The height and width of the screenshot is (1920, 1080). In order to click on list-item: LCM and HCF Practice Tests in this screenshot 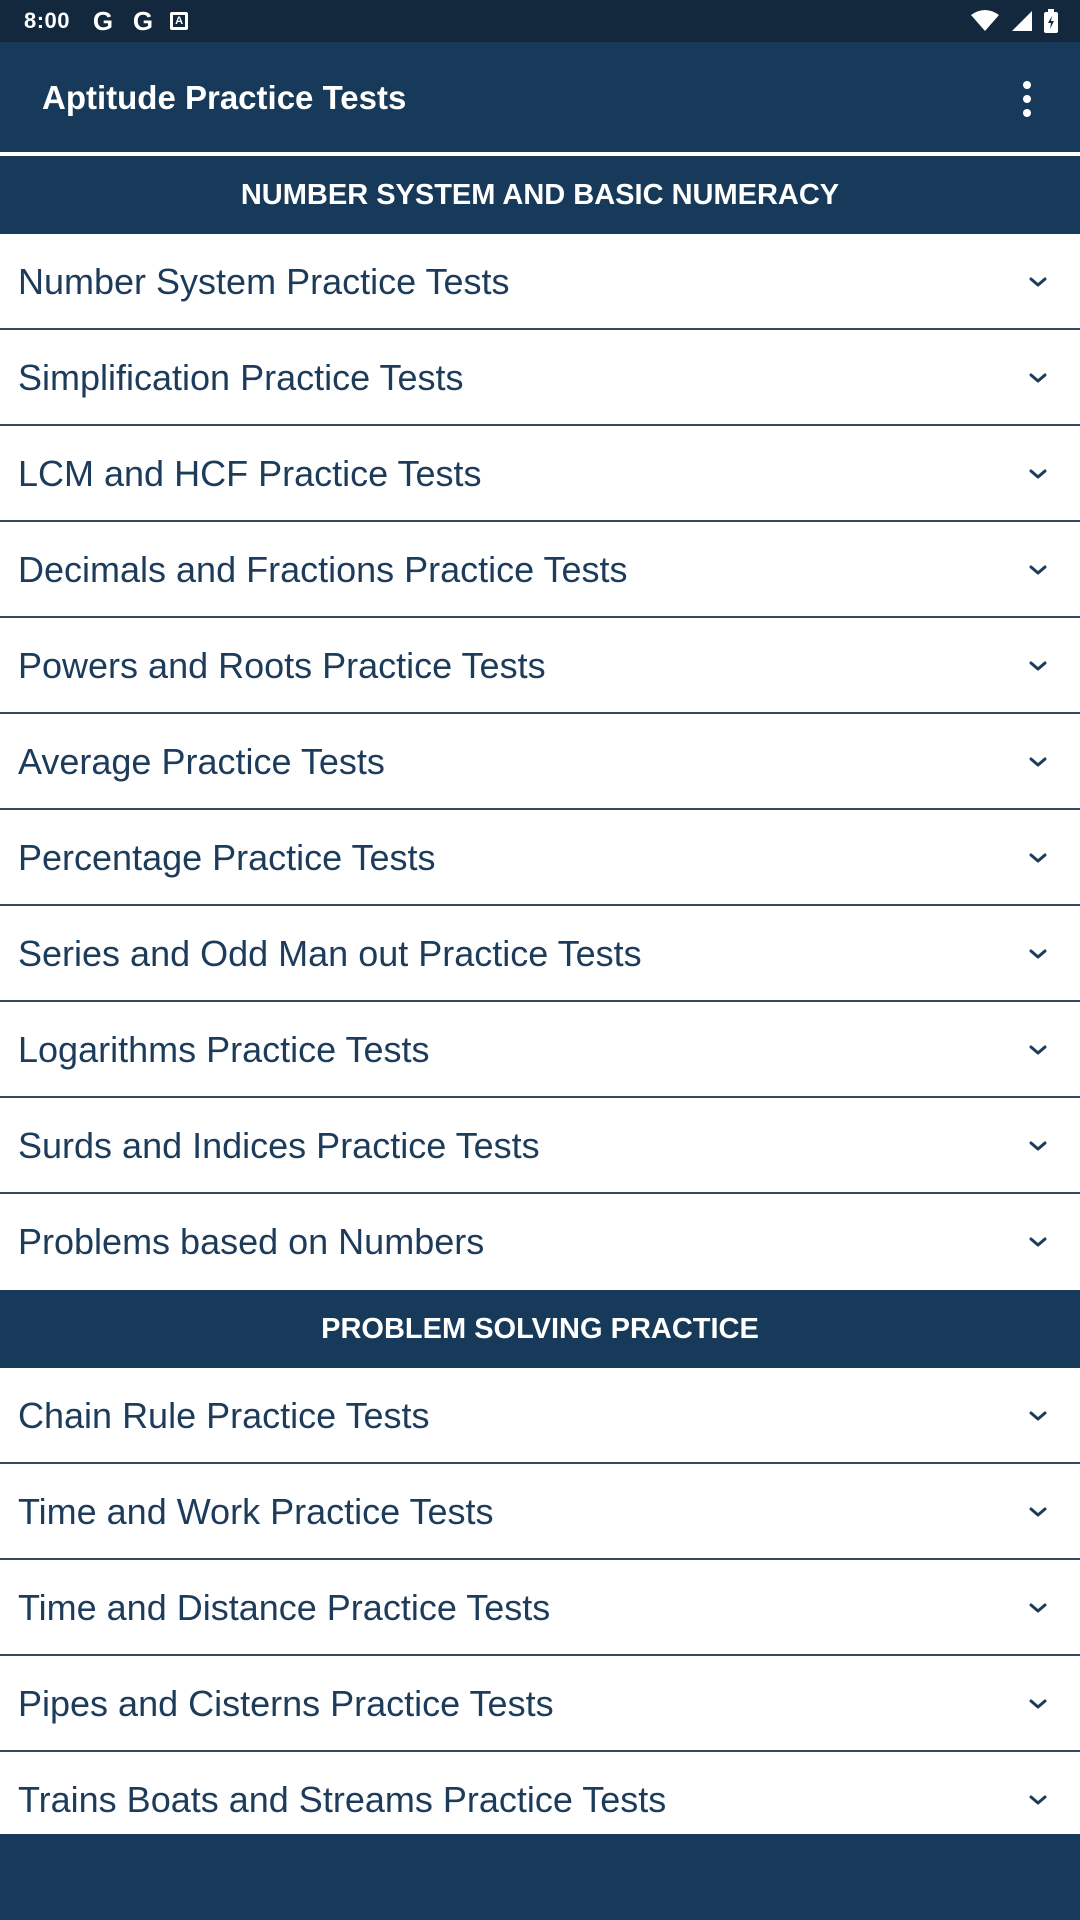, I will do `click(540, 474)`.